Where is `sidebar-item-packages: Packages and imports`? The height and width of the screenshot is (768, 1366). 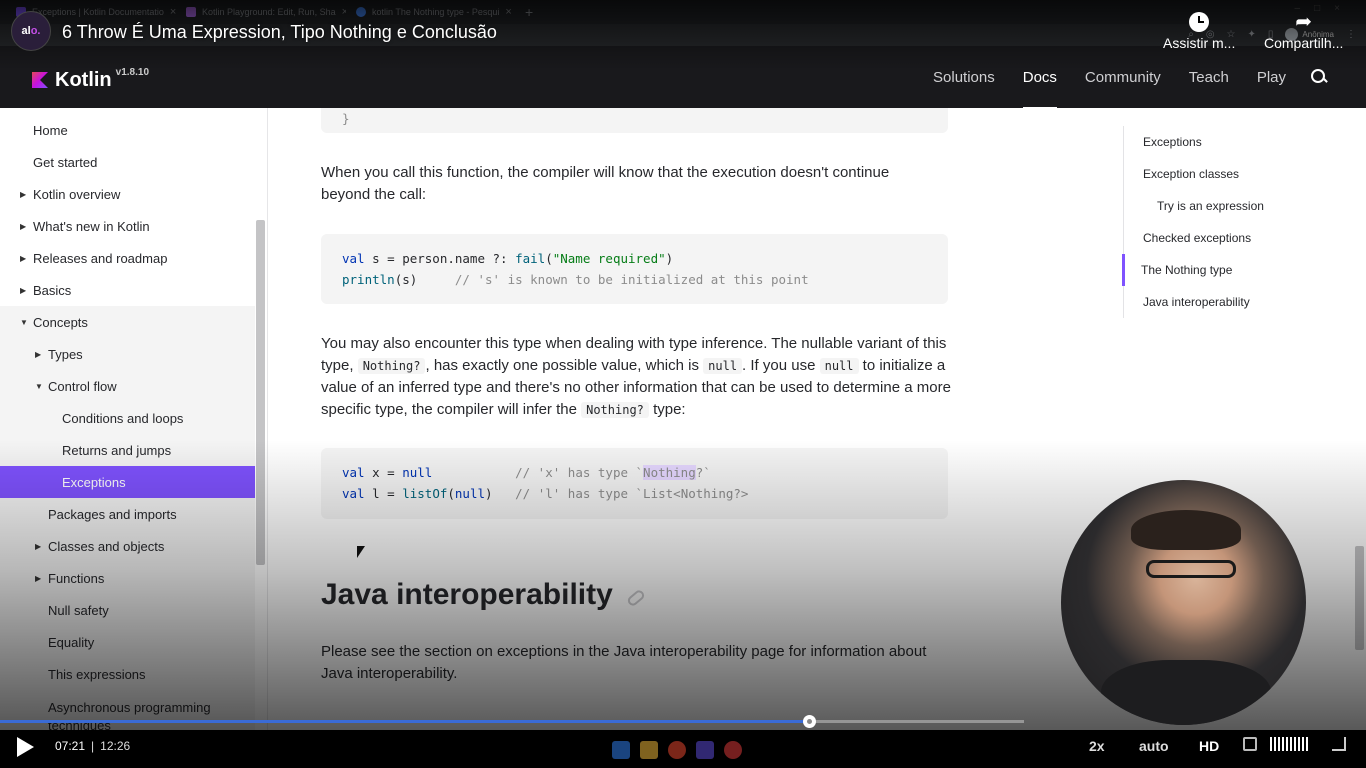
sidebar-item-packages: Packages and imports is located at coordinates (127, 514).